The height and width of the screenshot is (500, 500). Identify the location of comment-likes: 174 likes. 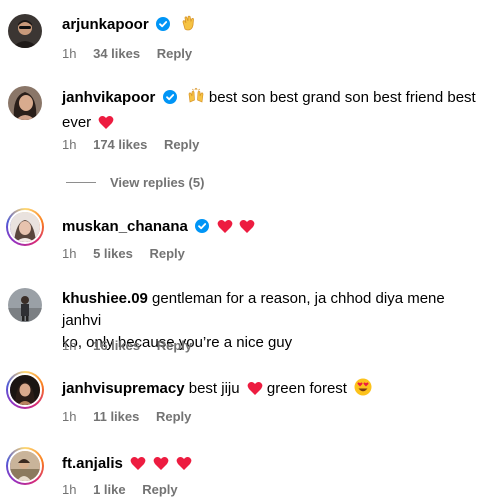
(120, 144).